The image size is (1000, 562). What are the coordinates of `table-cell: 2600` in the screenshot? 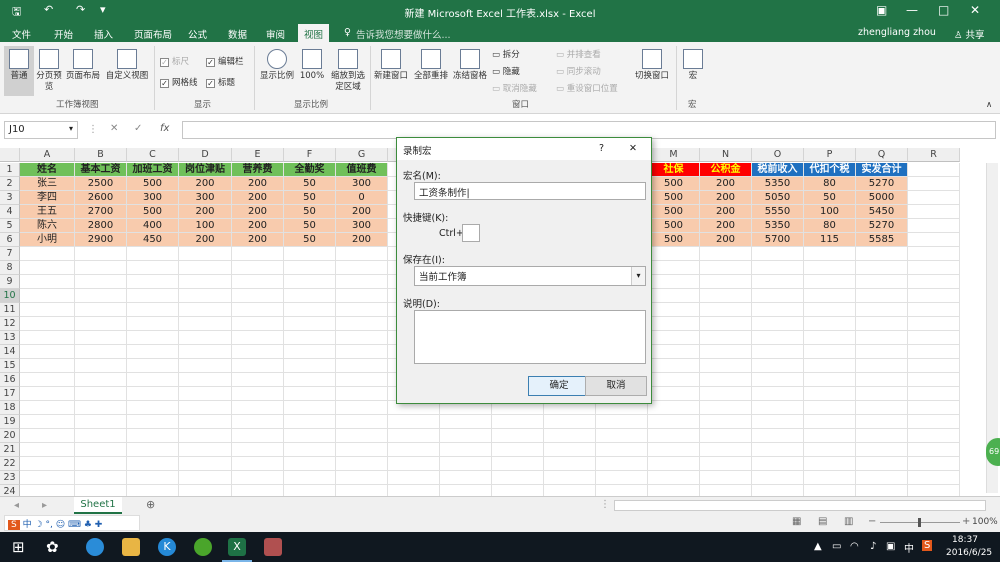 It's located at (101, 198).